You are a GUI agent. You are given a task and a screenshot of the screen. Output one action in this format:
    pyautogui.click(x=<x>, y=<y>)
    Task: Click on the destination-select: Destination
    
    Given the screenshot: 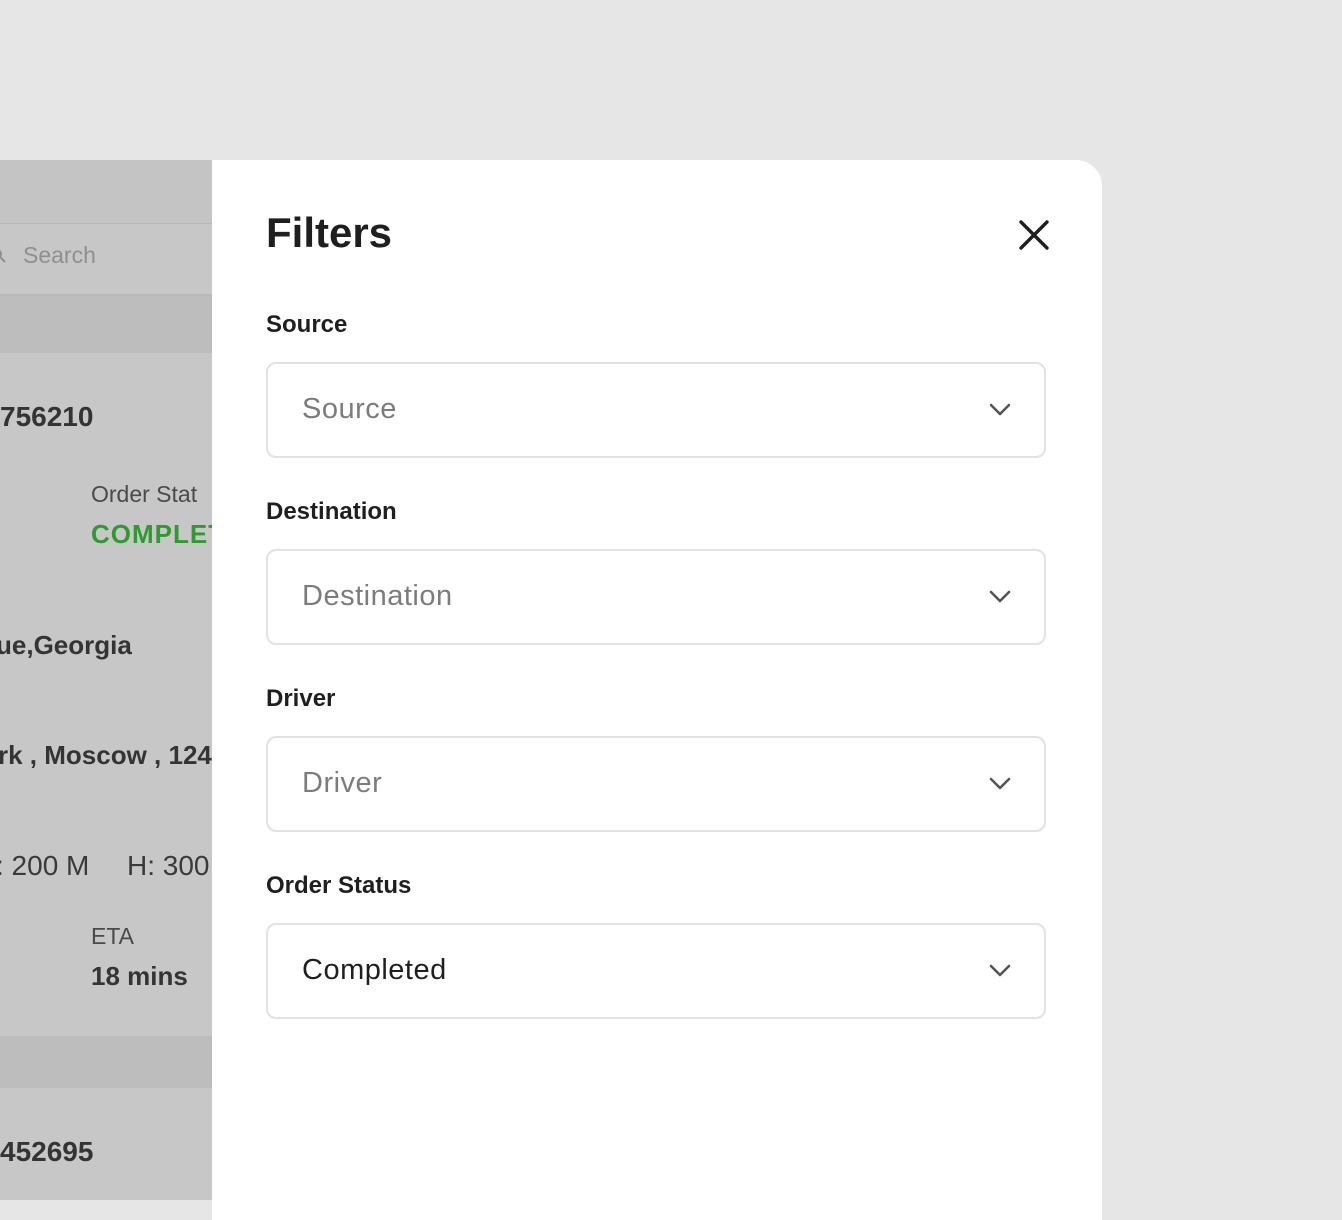 What is the action you would take?
    pyautogui.click(x=656, y=597)
    